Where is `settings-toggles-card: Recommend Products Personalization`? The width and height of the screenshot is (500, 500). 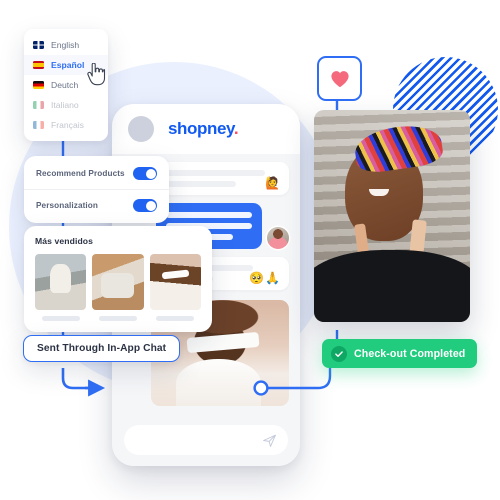 settings-toggles-card: Recommend Products Personalization is located at coordinates (96, 189).